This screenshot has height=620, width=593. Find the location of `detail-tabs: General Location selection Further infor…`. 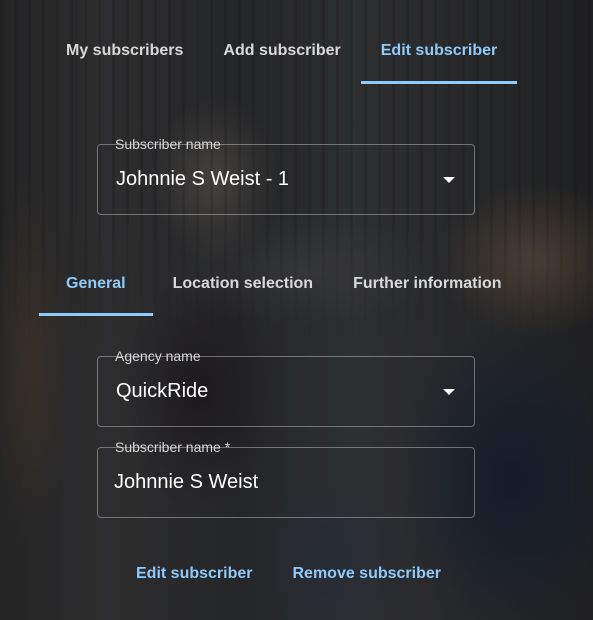

detail-tabs: General Location selection Further infor… is located at coordinates (280, 284).